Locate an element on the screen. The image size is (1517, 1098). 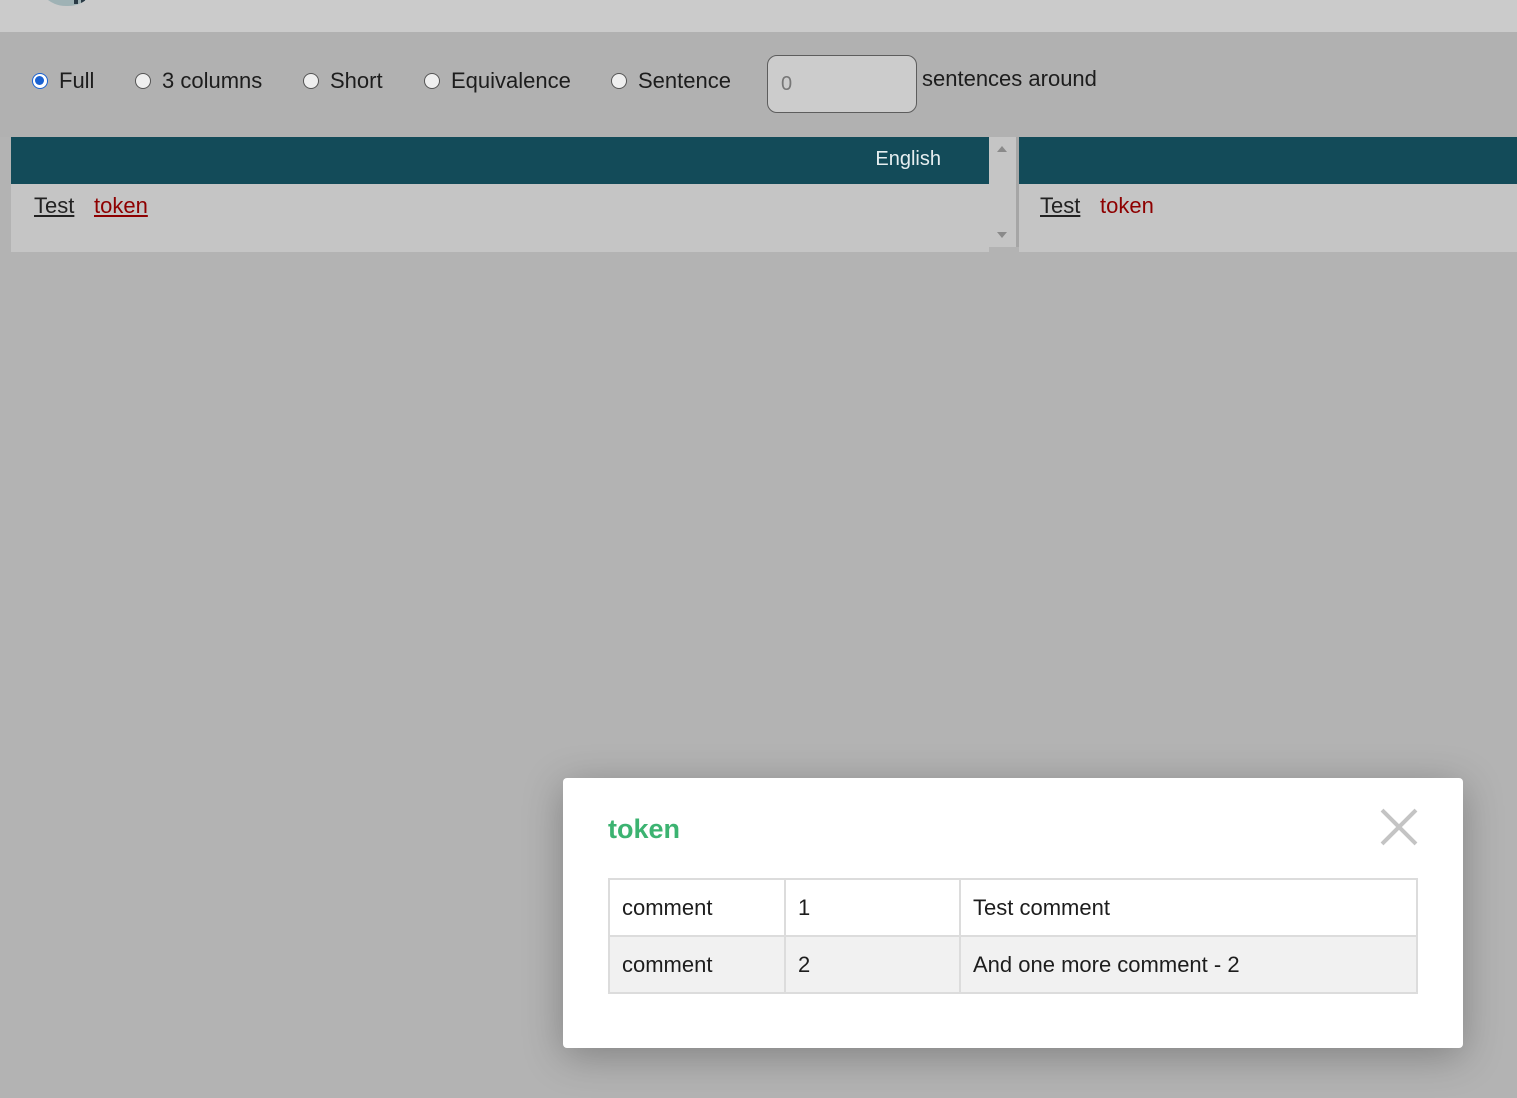
table-cell-value: Test comment is located at coordinates (1188, 907).